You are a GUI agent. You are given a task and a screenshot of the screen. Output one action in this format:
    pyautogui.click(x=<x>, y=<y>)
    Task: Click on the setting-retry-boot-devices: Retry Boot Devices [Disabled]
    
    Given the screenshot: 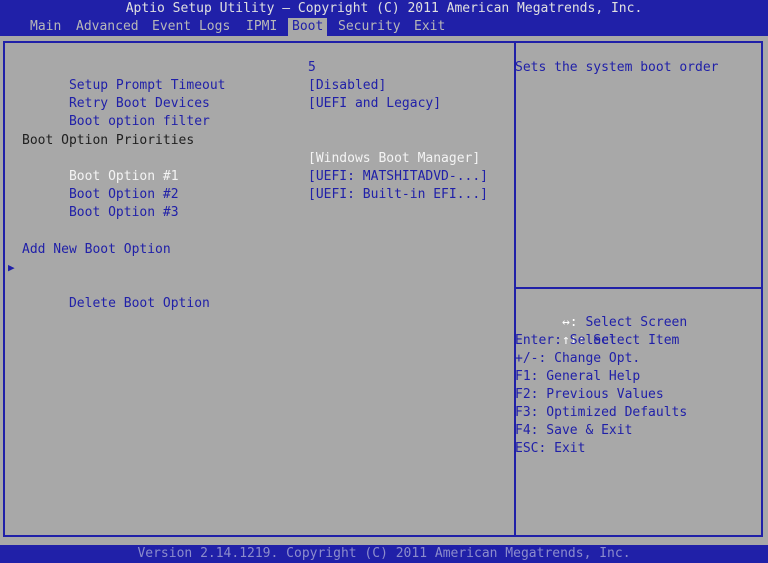 What is the action you would take?
    pyautogui.click(x=204, y=94)
    